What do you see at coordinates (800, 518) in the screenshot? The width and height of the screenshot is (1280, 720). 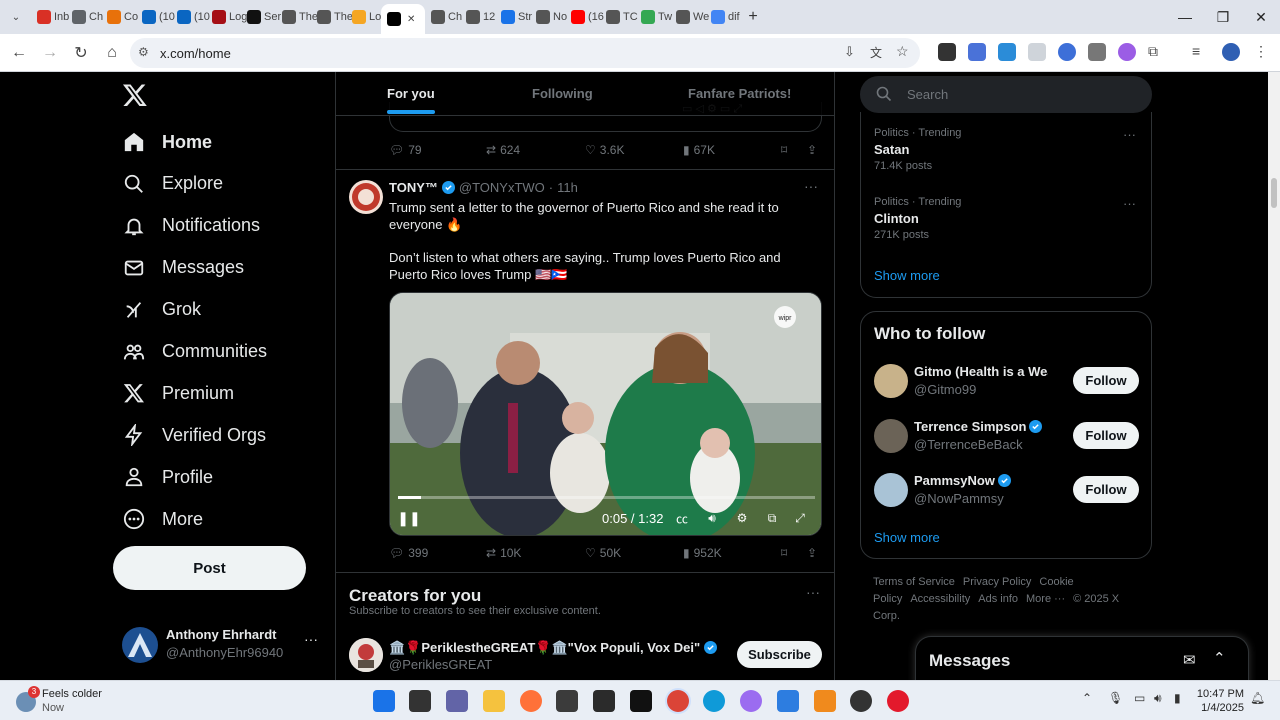 I see `fullscreen-icon: ⤢` at bounding box center [800, 518].